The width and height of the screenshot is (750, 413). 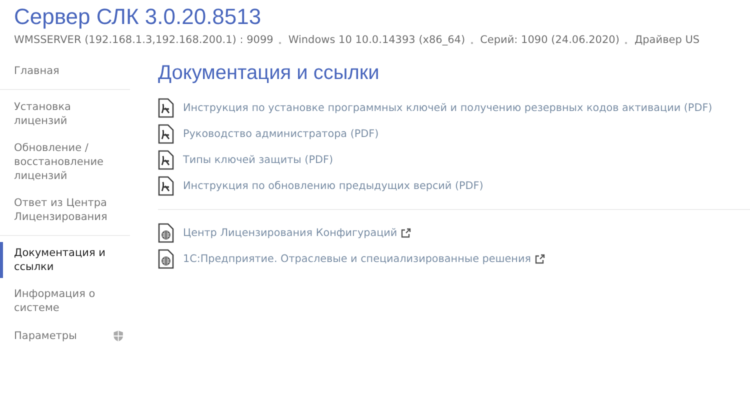 I want to click on document-link: 1С:Предприятие. Отраслевые и специализированные решения, so click(x=364, y=259).